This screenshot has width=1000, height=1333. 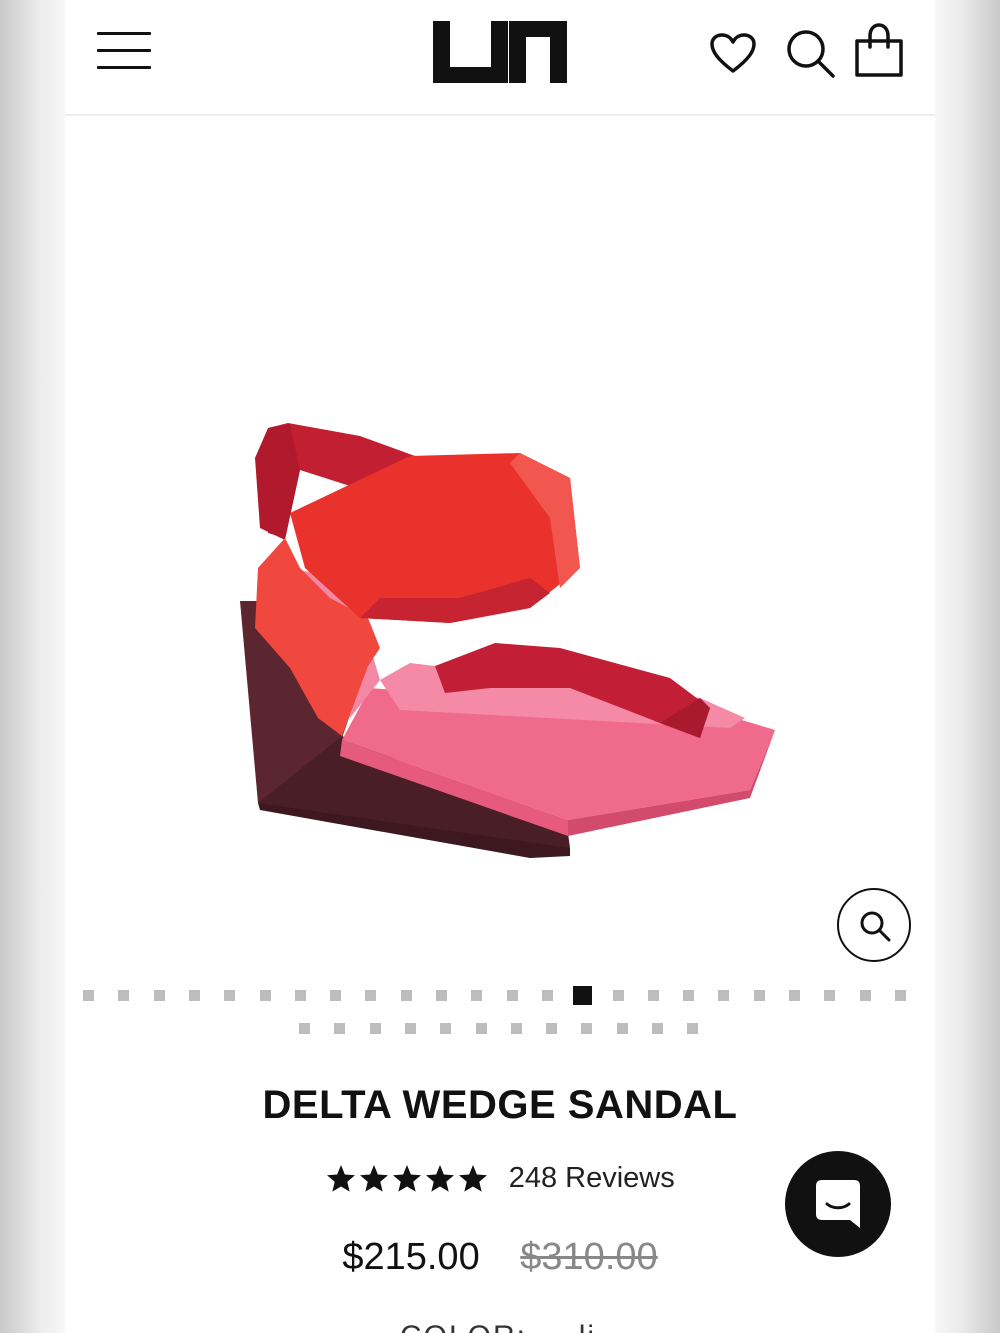 I want to click on magnifier-icon, so click(x=875, y=926).